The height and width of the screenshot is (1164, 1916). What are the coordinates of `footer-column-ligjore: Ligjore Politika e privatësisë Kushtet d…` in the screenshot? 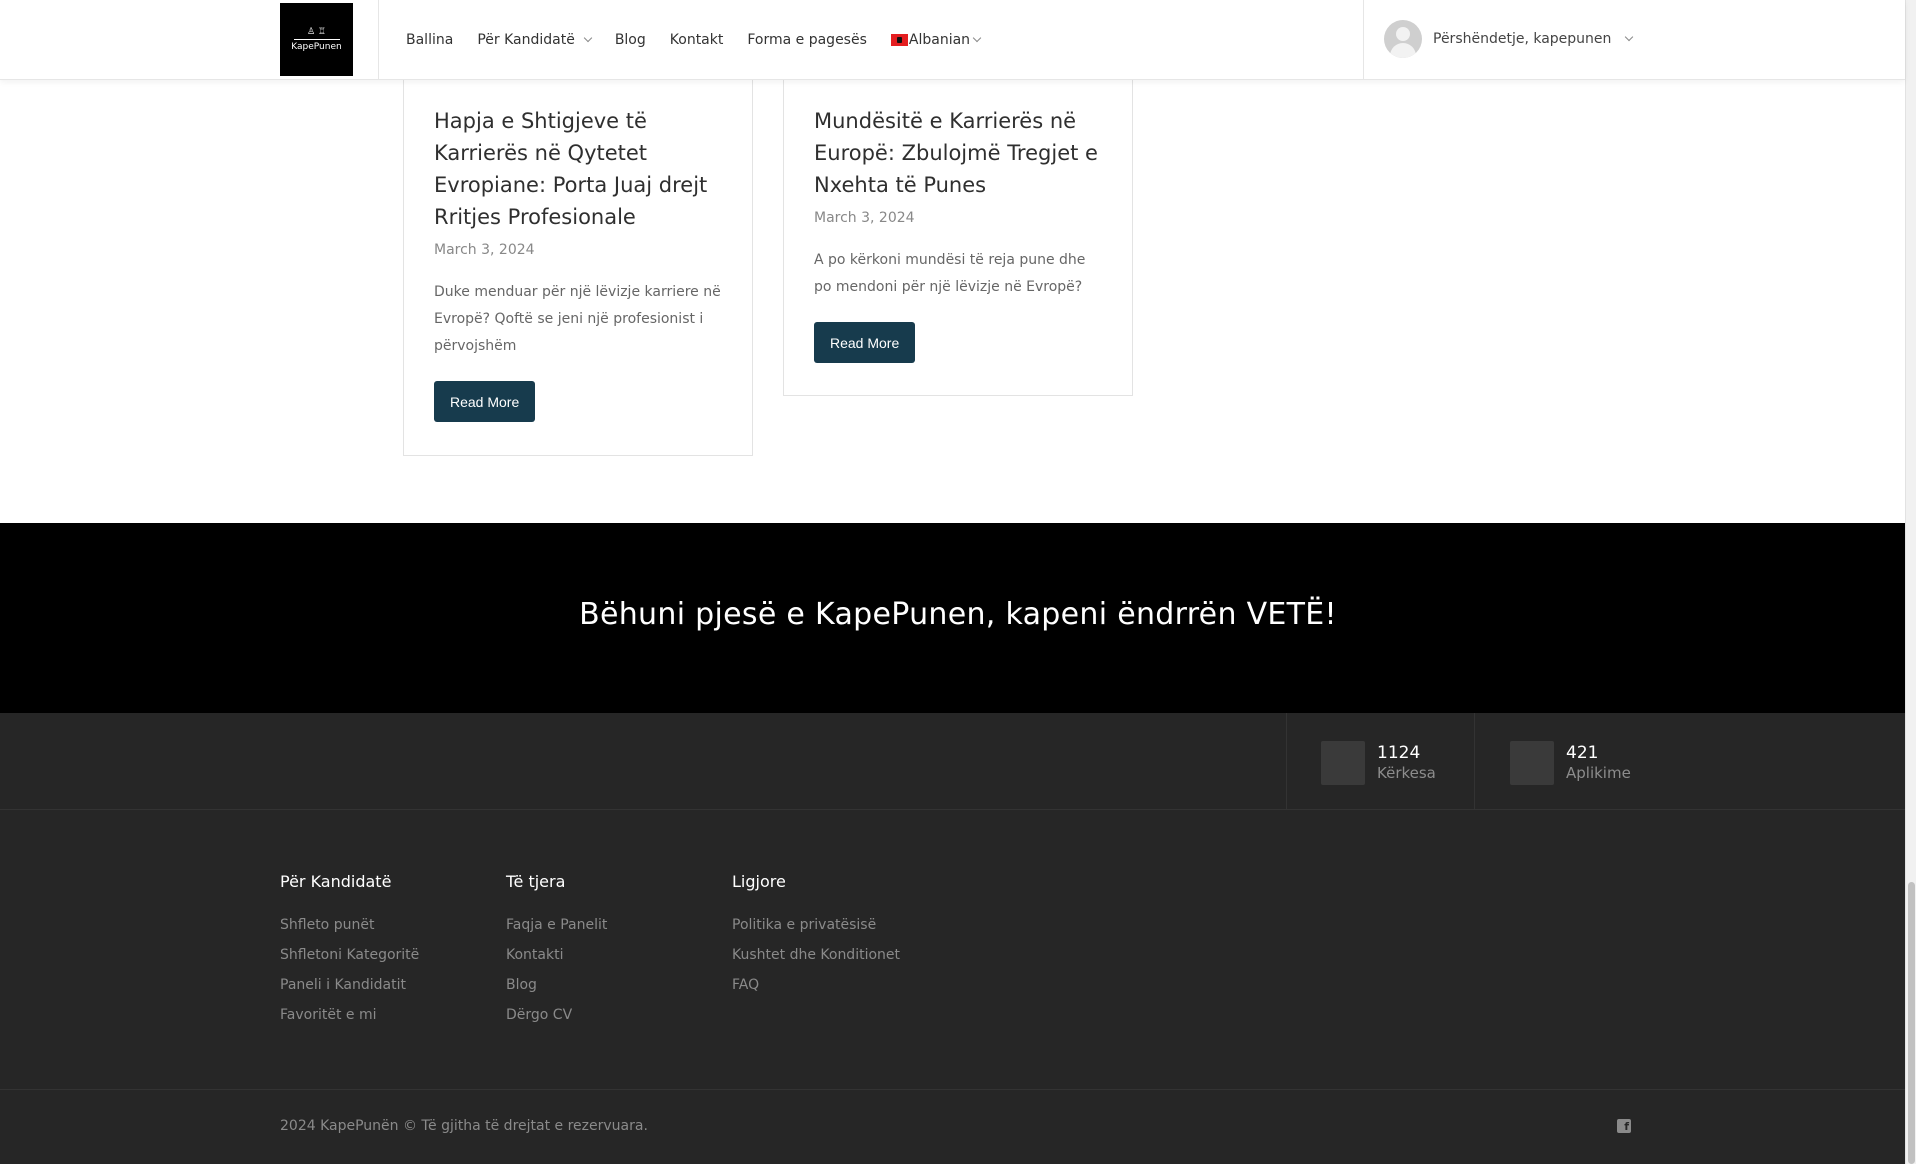 It's located at (816, 936).